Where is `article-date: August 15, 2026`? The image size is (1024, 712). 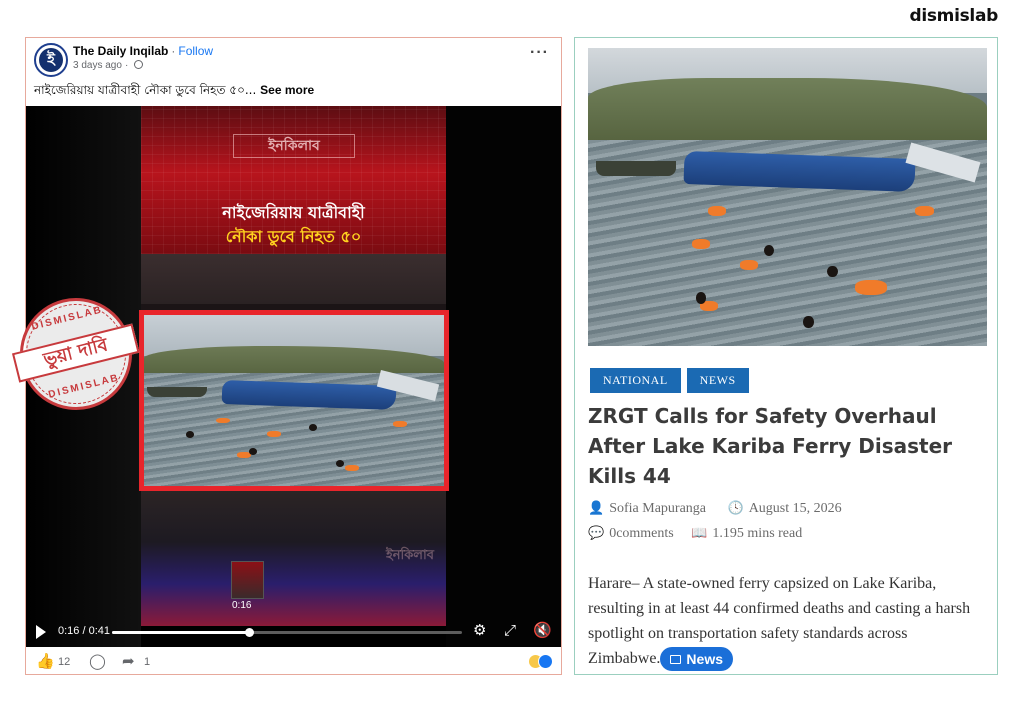
article-date: August 15, 2026 is located at coordinates (795, 508).